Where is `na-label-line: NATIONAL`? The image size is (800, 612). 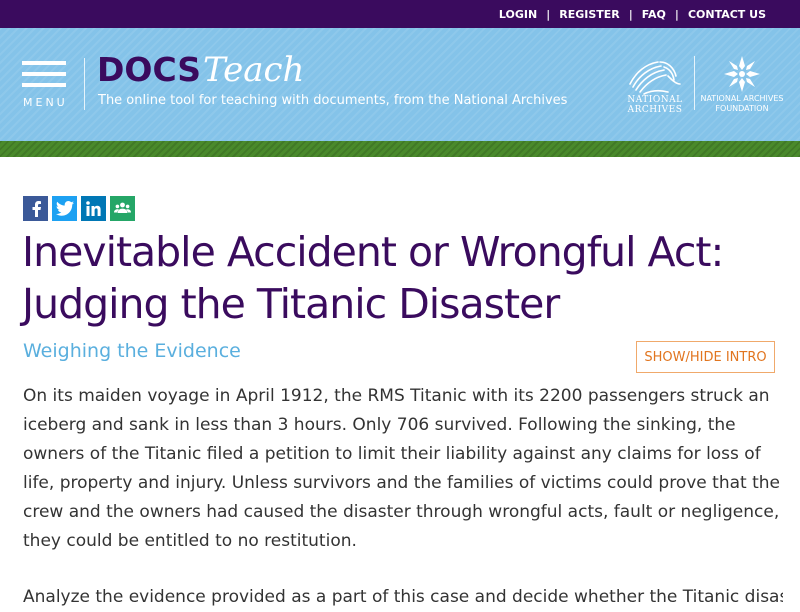 na-label-line: NATIONAL is located at coordinates (655, 100).